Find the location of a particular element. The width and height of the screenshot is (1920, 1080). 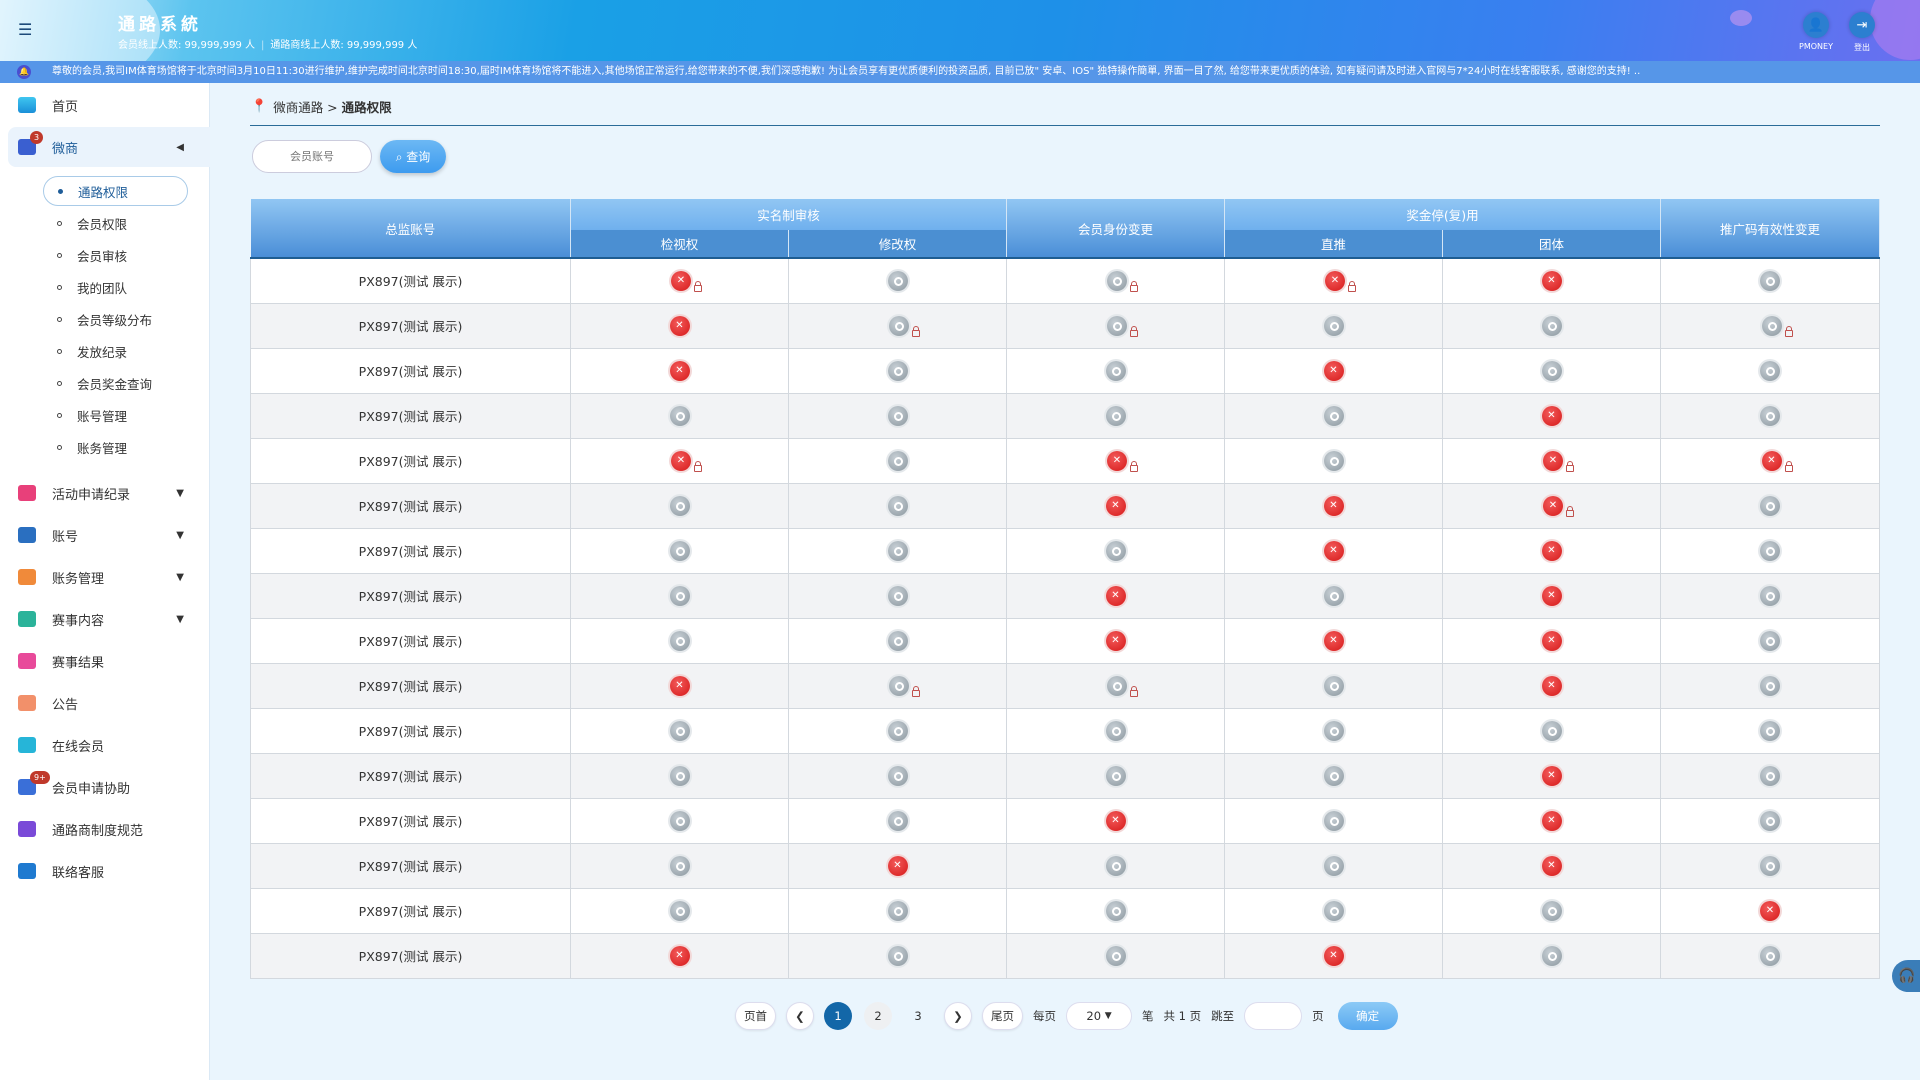

first-page-button: 页首 is located at coordinates (755, 1016).